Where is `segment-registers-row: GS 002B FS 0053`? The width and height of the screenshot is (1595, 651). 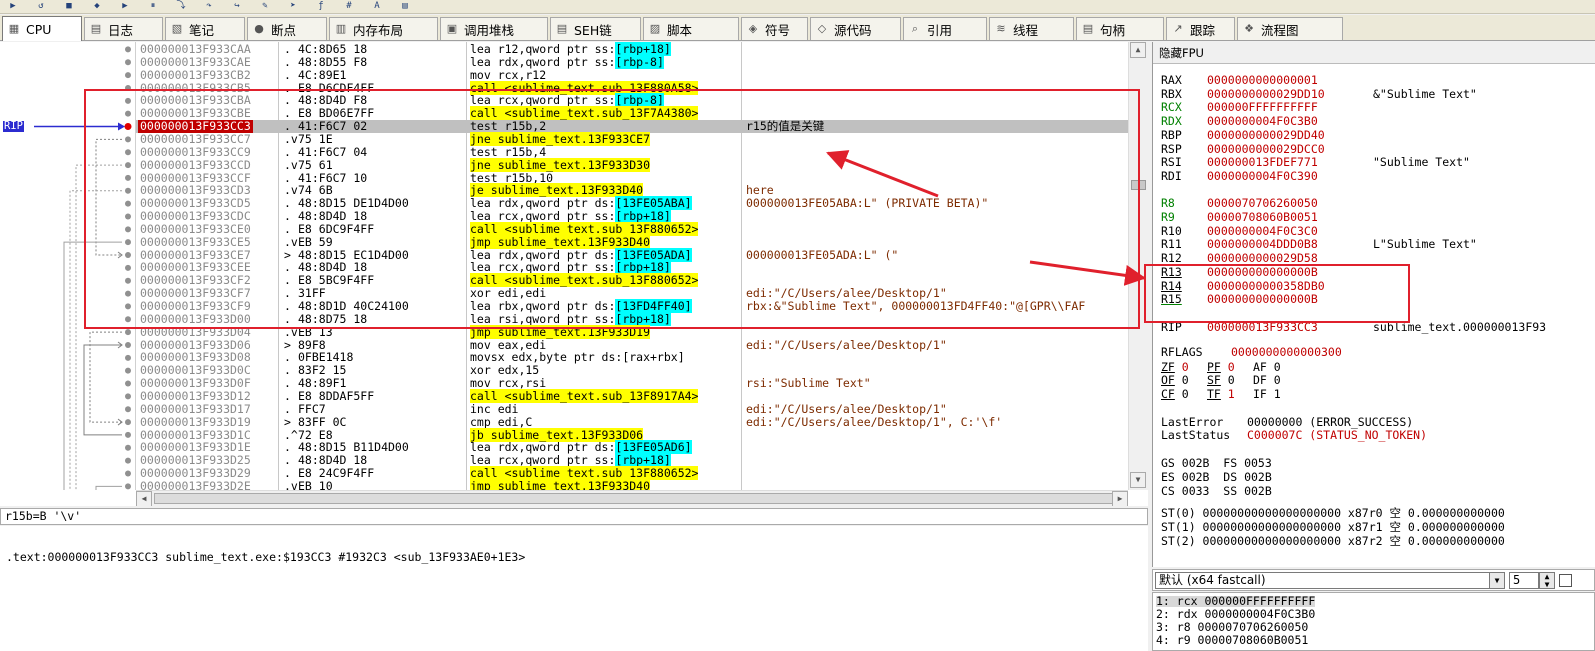 segment-registers-row: GS 002B FS 0053 is located at coordinates (1216, 463).